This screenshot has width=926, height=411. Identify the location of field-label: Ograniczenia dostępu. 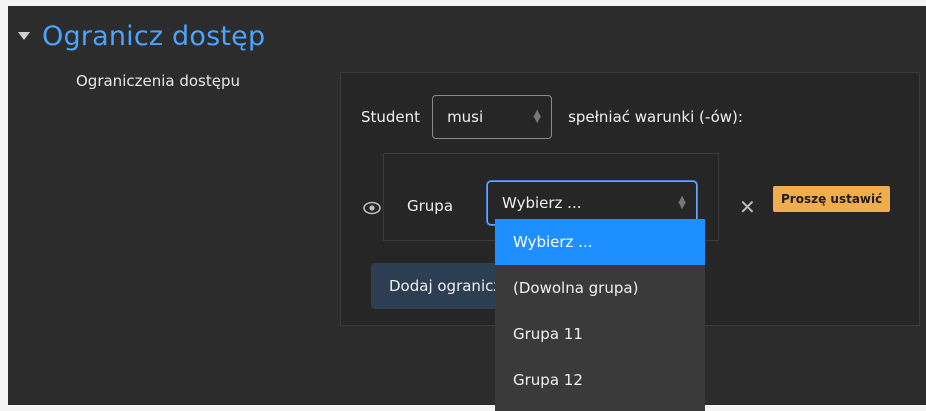
(158, 81).